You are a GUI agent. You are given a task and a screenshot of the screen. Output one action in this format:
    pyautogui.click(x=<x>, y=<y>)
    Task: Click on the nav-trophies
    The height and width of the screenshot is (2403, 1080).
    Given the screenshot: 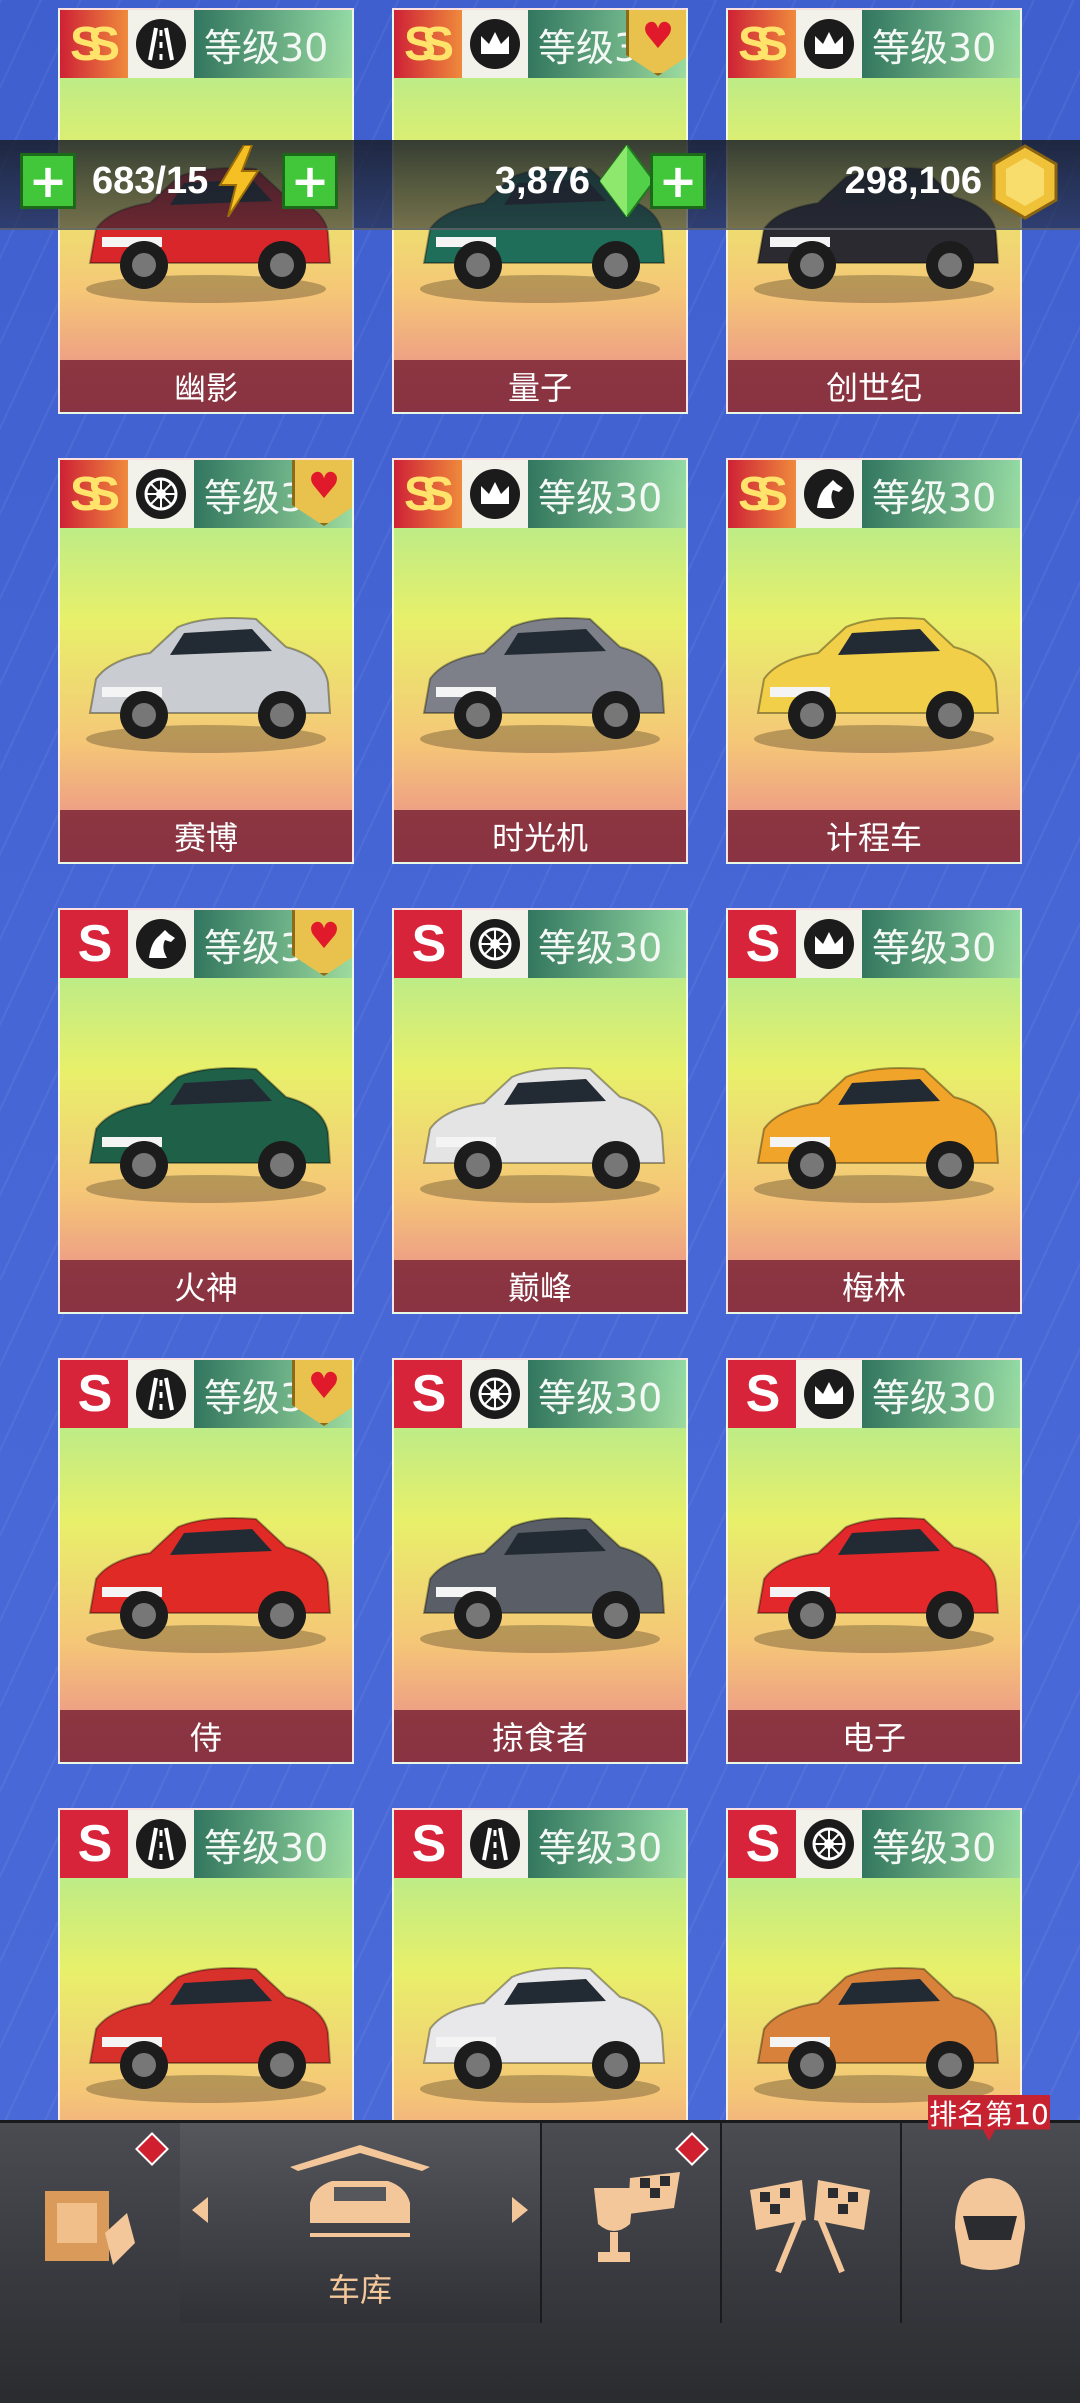 What is the action you would take?
    pyautogui.click(x=631, y=2223)
    